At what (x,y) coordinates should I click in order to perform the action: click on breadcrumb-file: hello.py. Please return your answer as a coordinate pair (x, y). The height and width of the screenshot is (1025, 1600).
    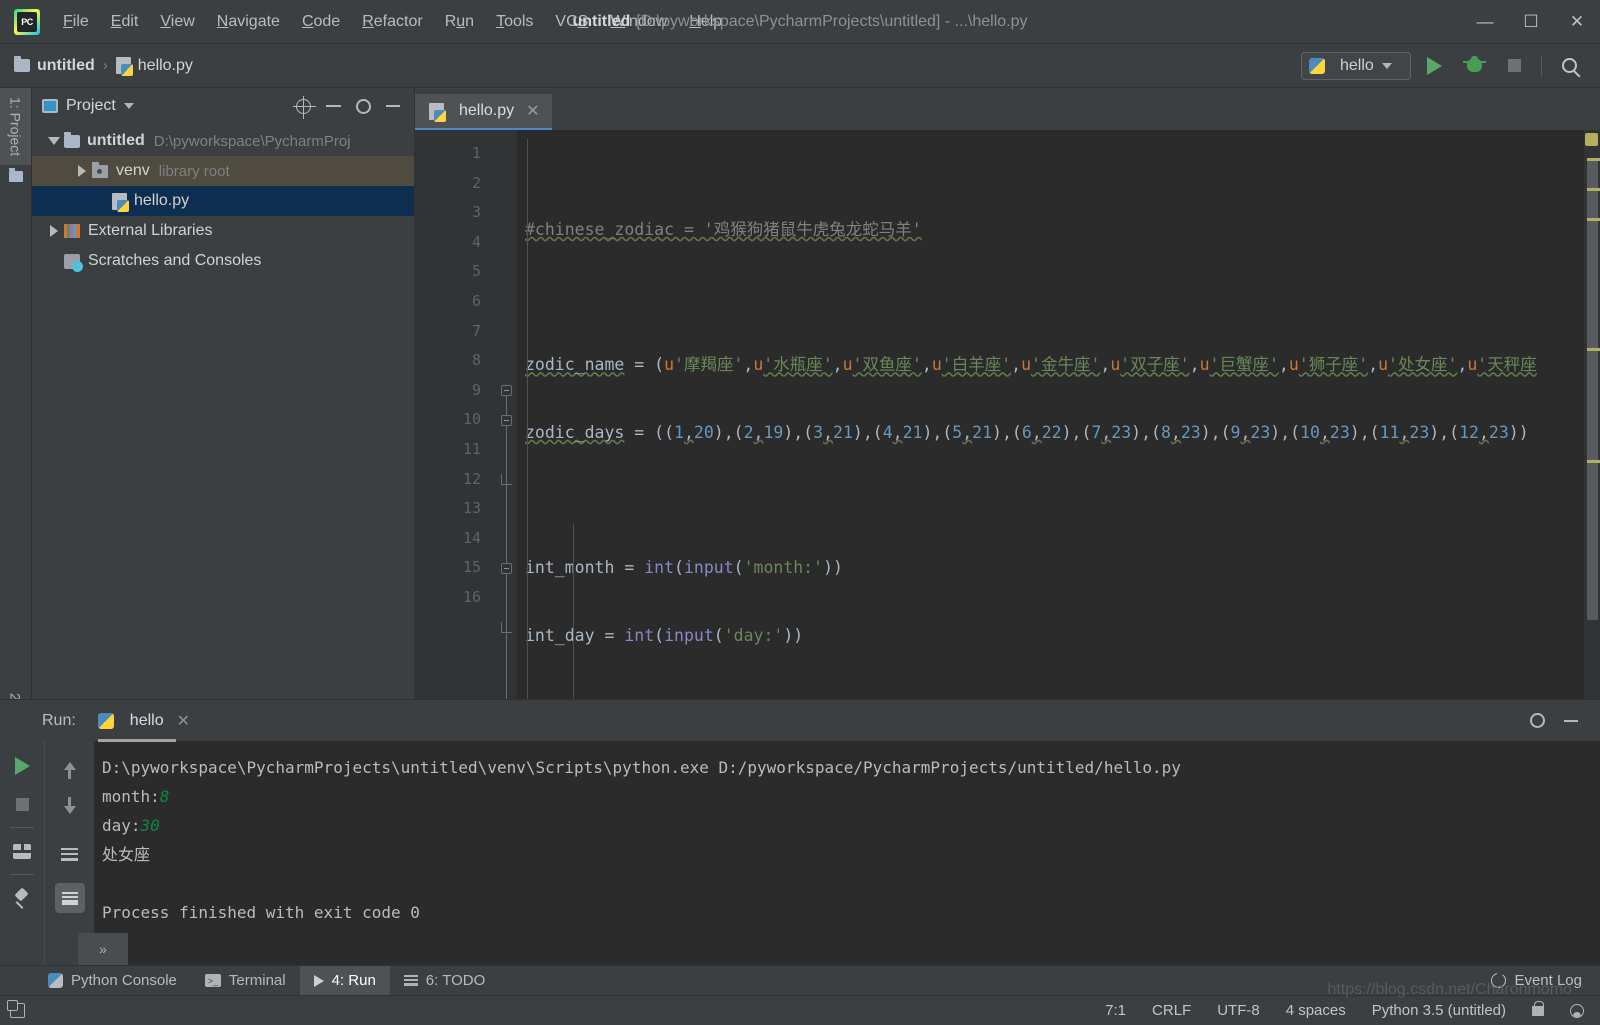
    Looking at the image, I should click on (165, 66).